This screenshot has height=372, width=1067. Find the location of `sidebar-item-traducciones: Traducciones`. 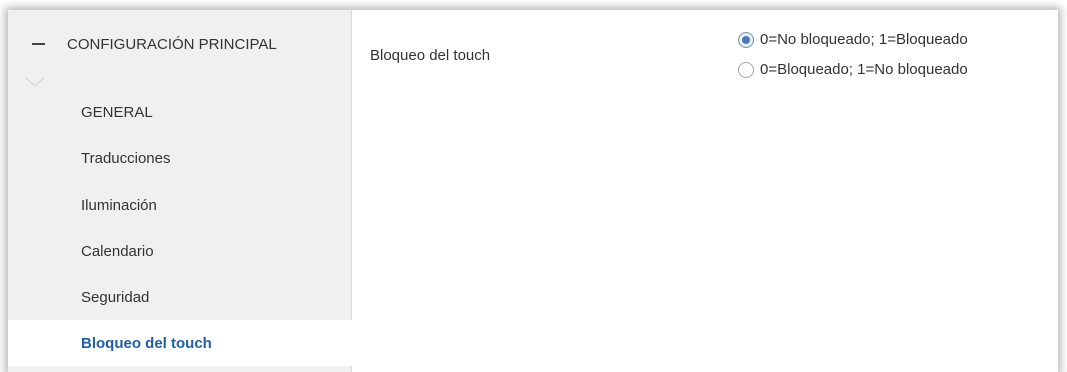

sidebar-item-traducciones: Traducciones is located at coordinates (179, 158).